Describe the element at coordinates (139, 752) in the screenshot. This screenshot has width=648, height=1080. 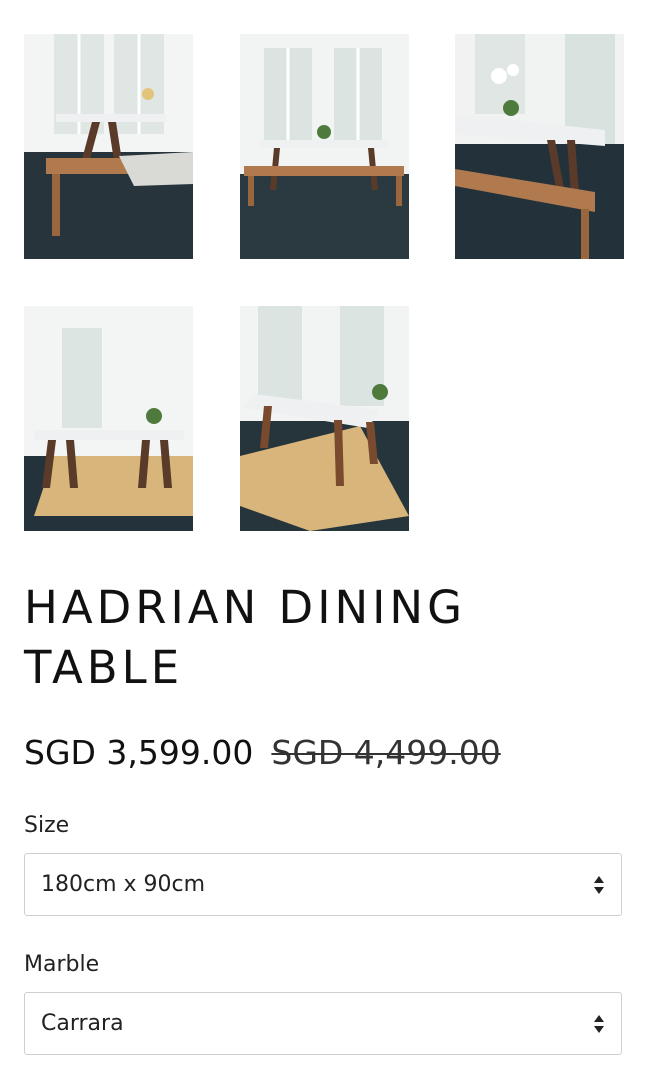
I see `sale-price: SGD 3,599.00` at that location.